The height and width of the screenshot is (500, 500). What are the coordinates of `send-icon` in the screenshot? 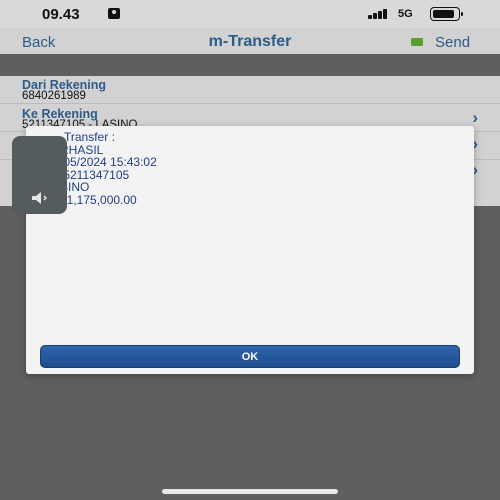 It's located at (417, 42).